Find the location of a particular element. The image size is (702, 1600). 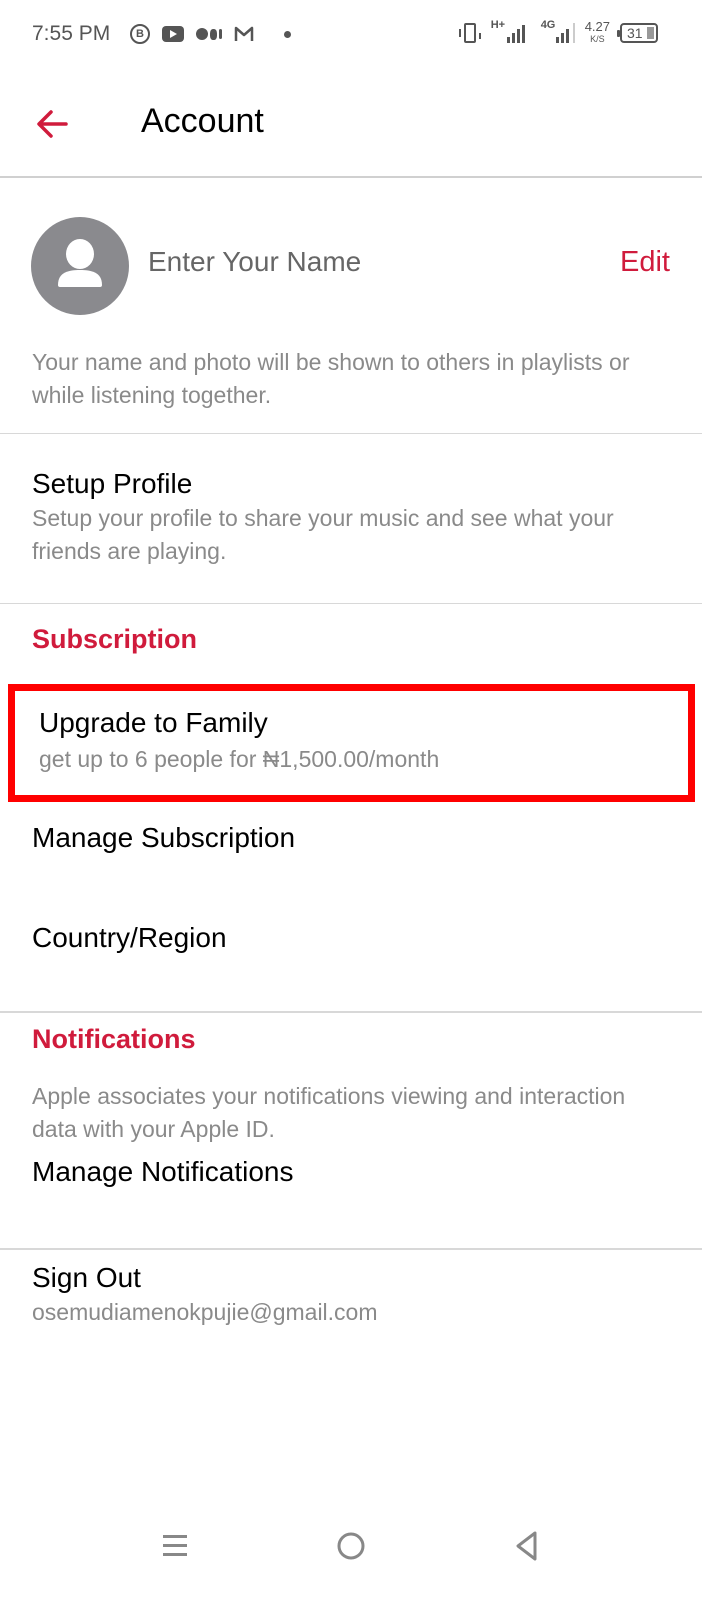

notifications-heading: Notifications is located at coordinates (114, 1039).